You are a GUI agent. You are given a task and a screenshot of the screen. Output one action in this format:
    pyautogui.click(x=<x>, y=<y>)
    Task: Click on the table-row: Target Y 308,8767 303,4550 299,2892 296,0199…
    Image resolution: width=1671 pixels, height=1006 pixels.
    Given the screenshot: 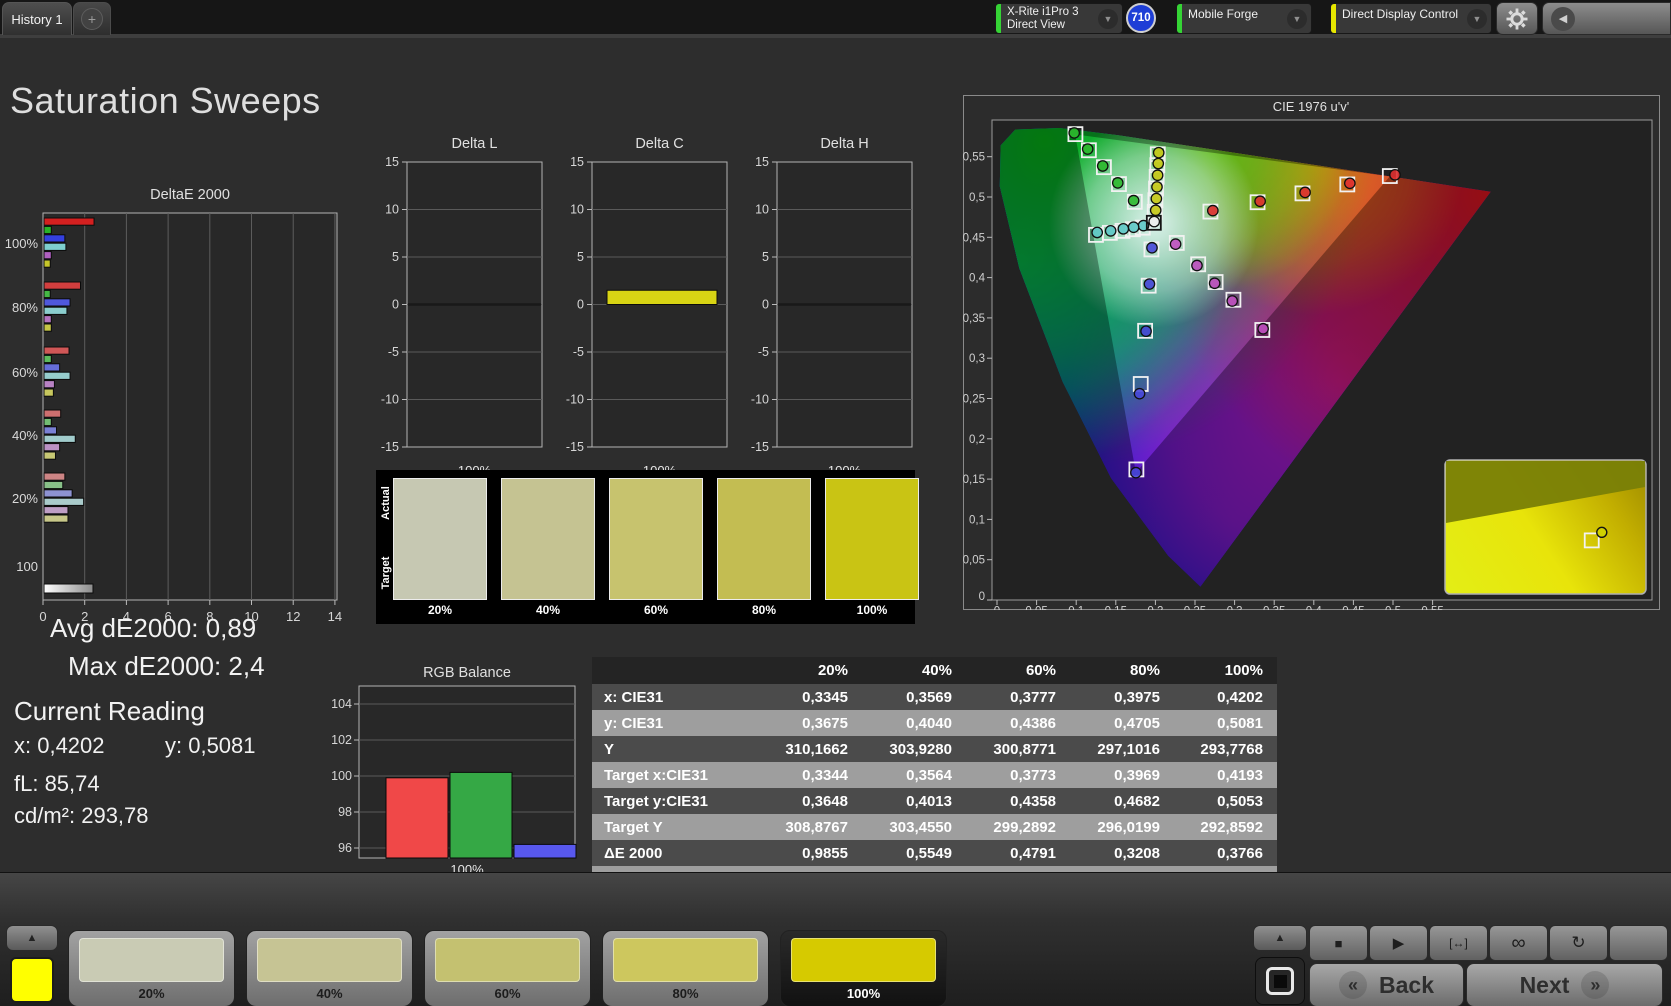 What is the action you would take?
    pyautogui.click(x=934, y=827)
    